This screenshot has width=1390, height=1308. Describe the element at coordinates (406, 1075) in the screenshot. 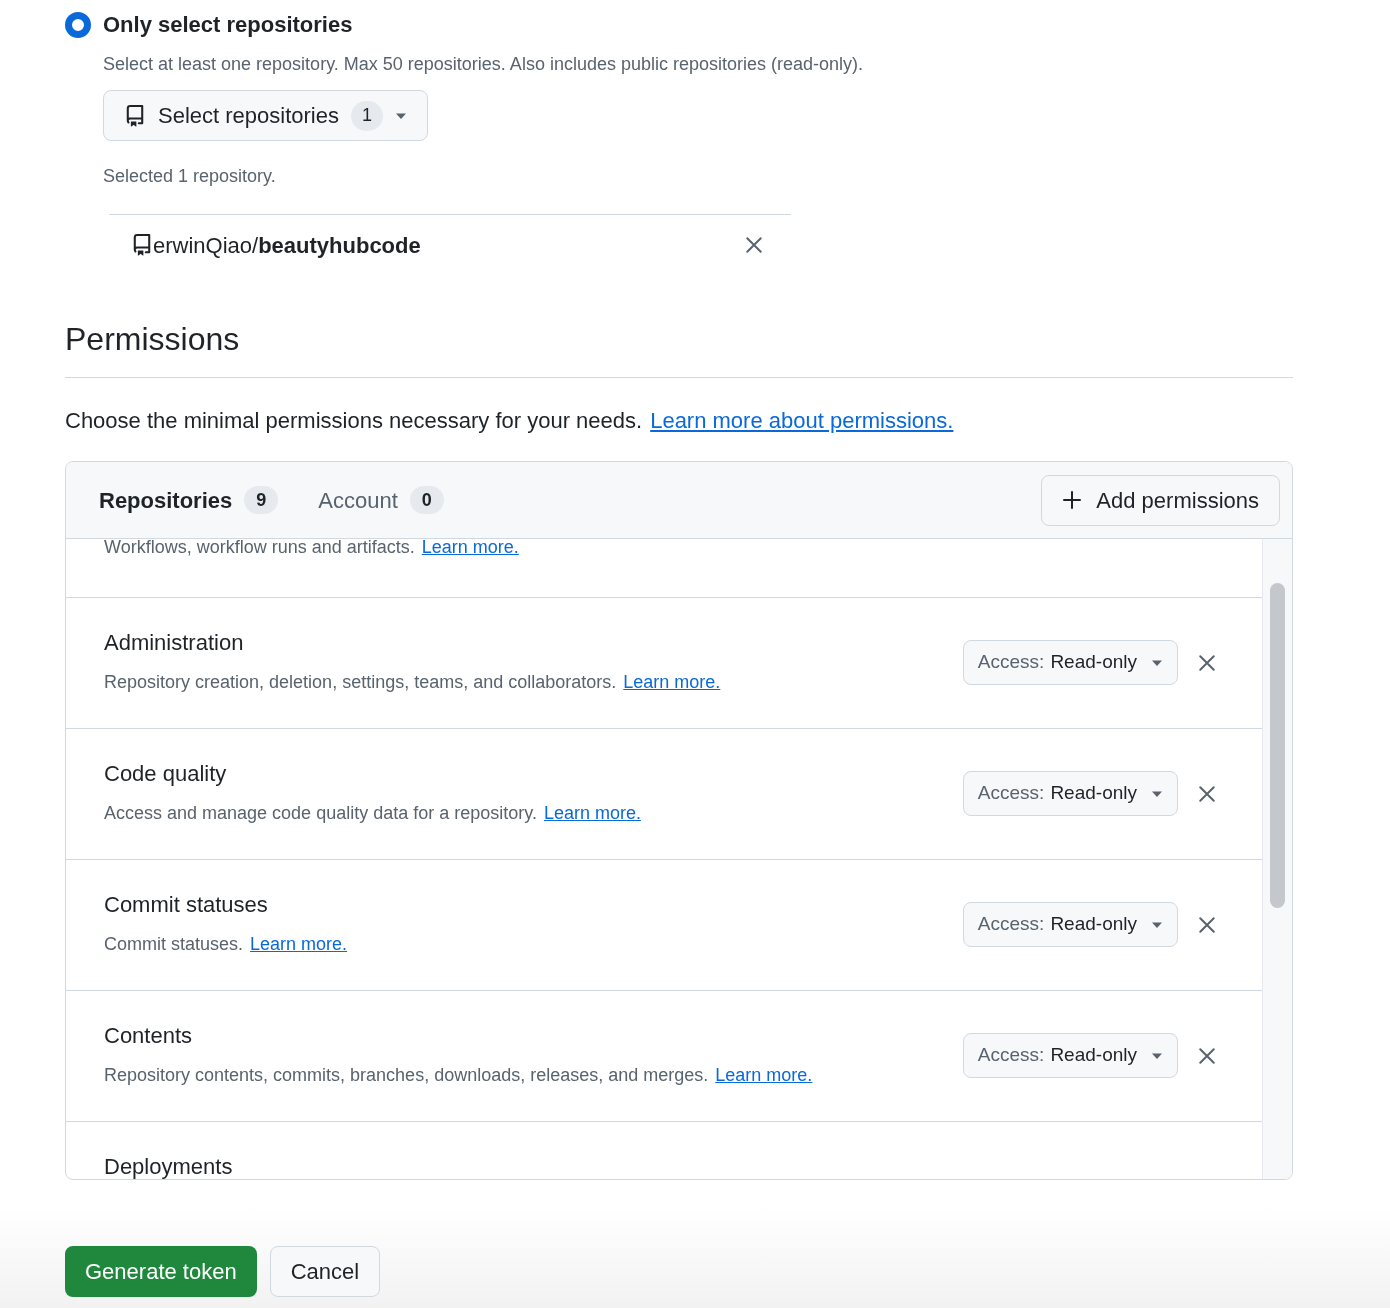

I see `permission-description: Repository contents, commits, branches, downloads, releases, and merges.` at that location.